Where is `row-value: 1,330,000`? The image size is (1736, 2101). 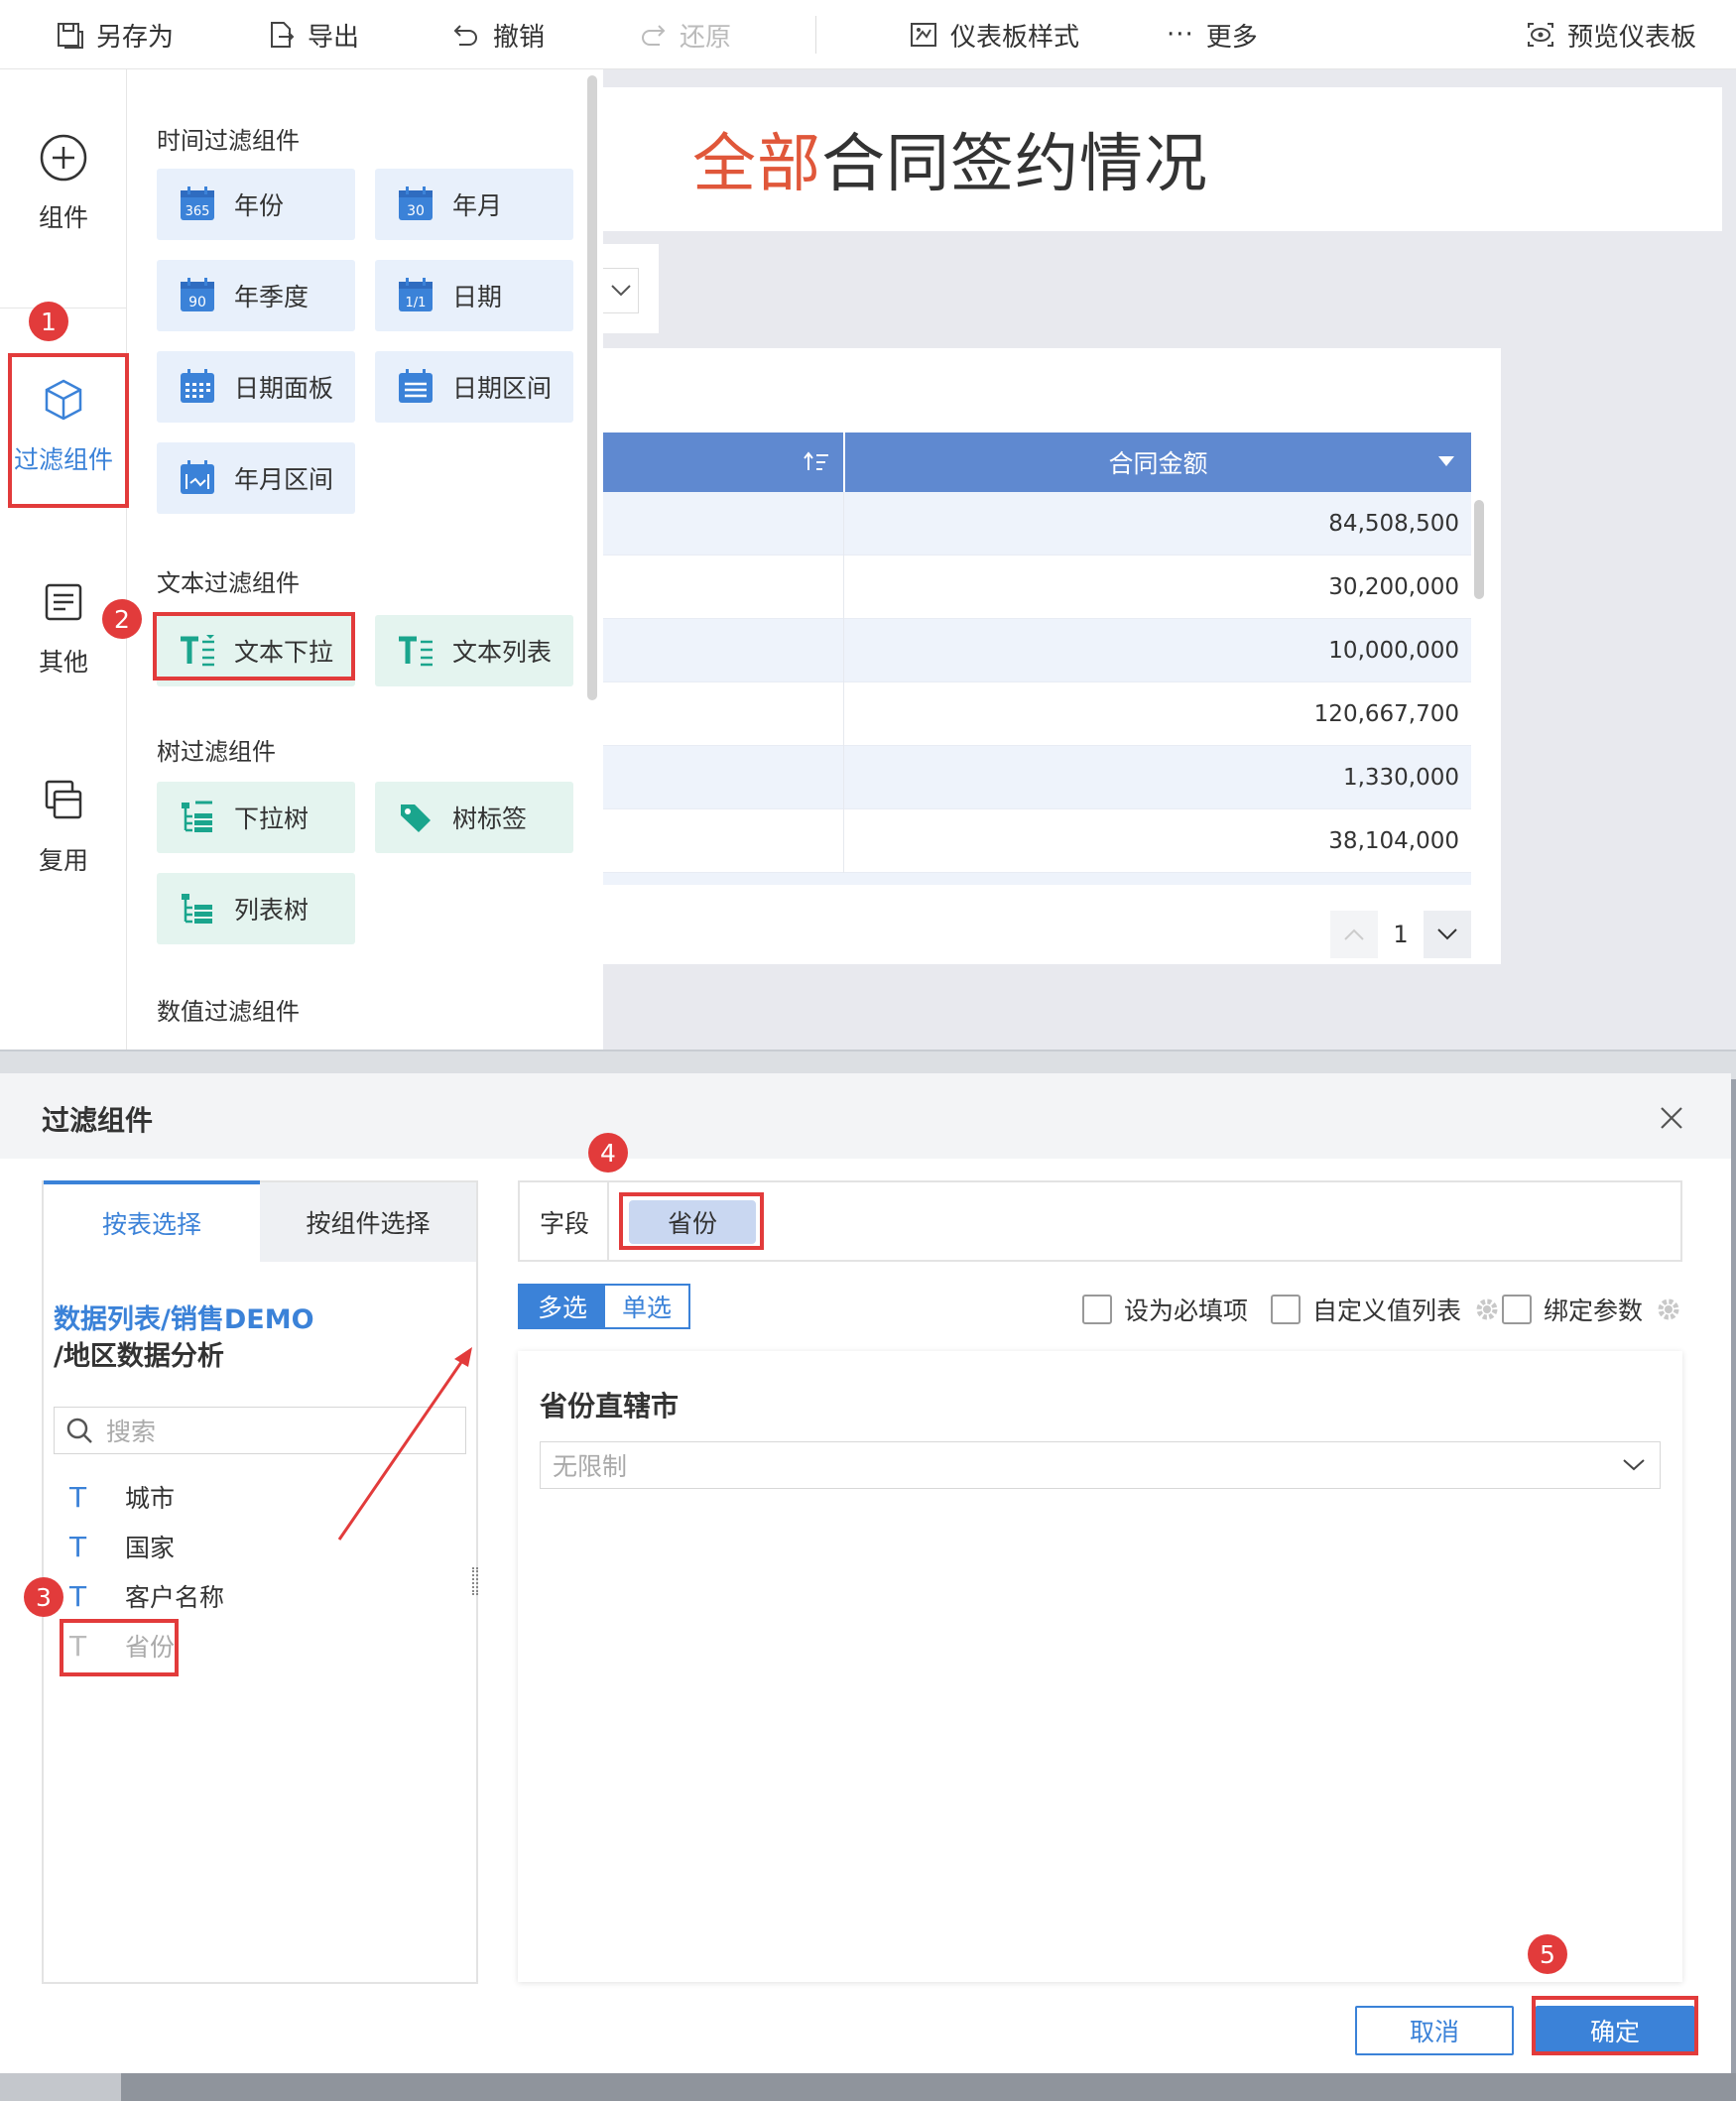 row-value: 1,330,000 is located at coordinates (1400, 778).